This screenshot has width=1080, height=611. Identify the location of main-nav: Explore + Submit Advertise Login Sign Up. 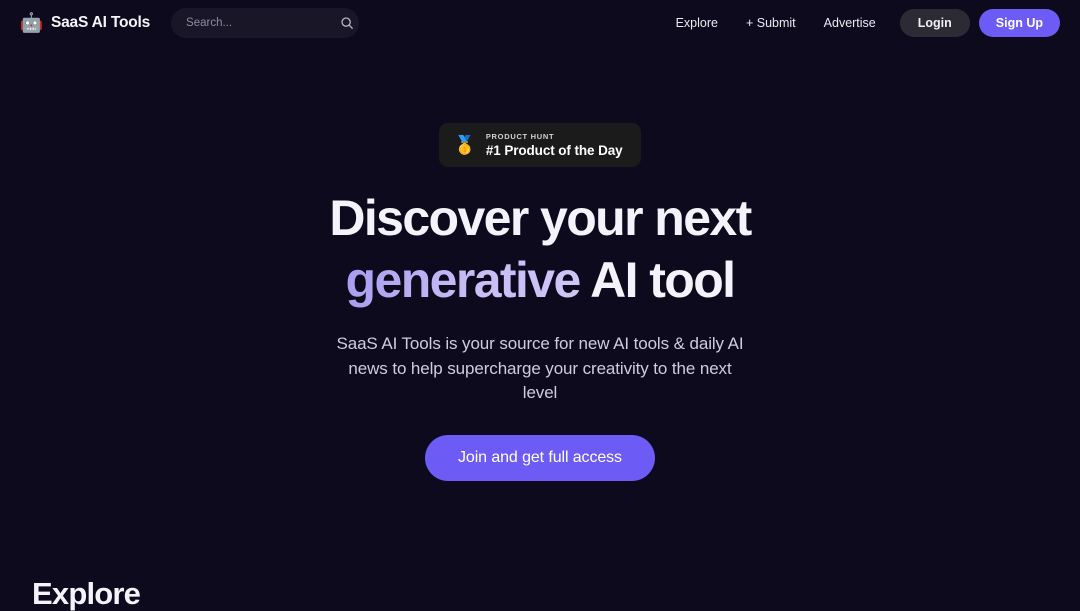
(861, 23).